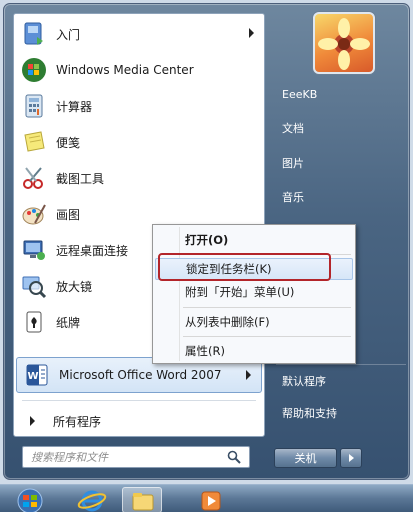  Describe the element at coordinates (207, 240) in the screenshot. I see `context-item-label: 打开(O)` at that location.